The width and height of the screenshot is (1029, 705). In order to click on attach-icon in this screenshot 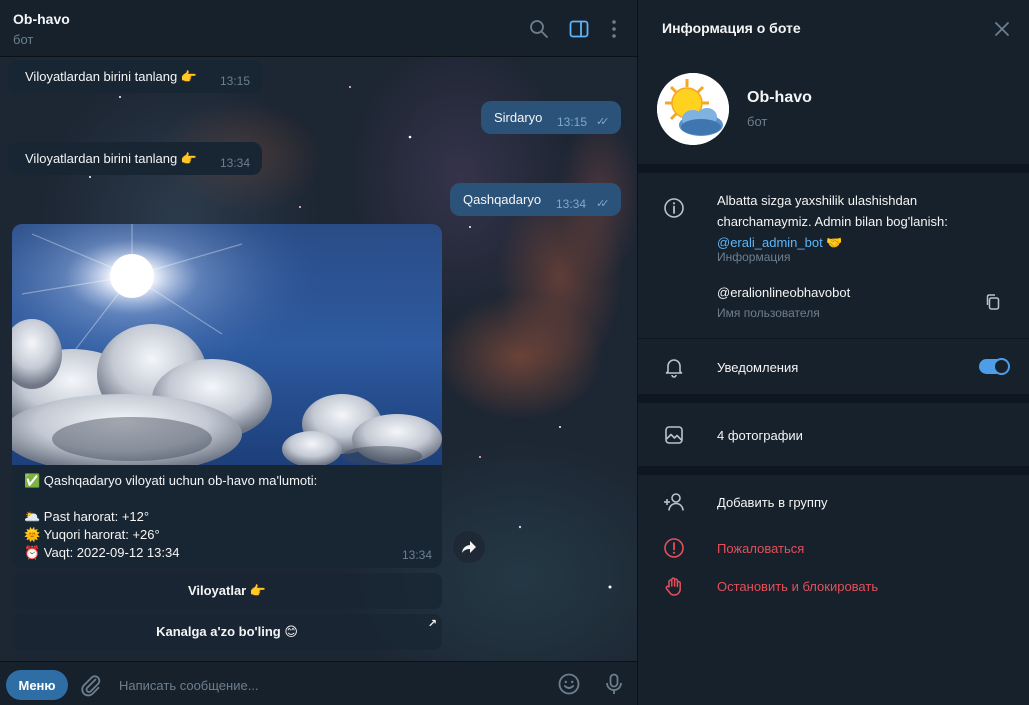, I will do `click(91, 685)`.